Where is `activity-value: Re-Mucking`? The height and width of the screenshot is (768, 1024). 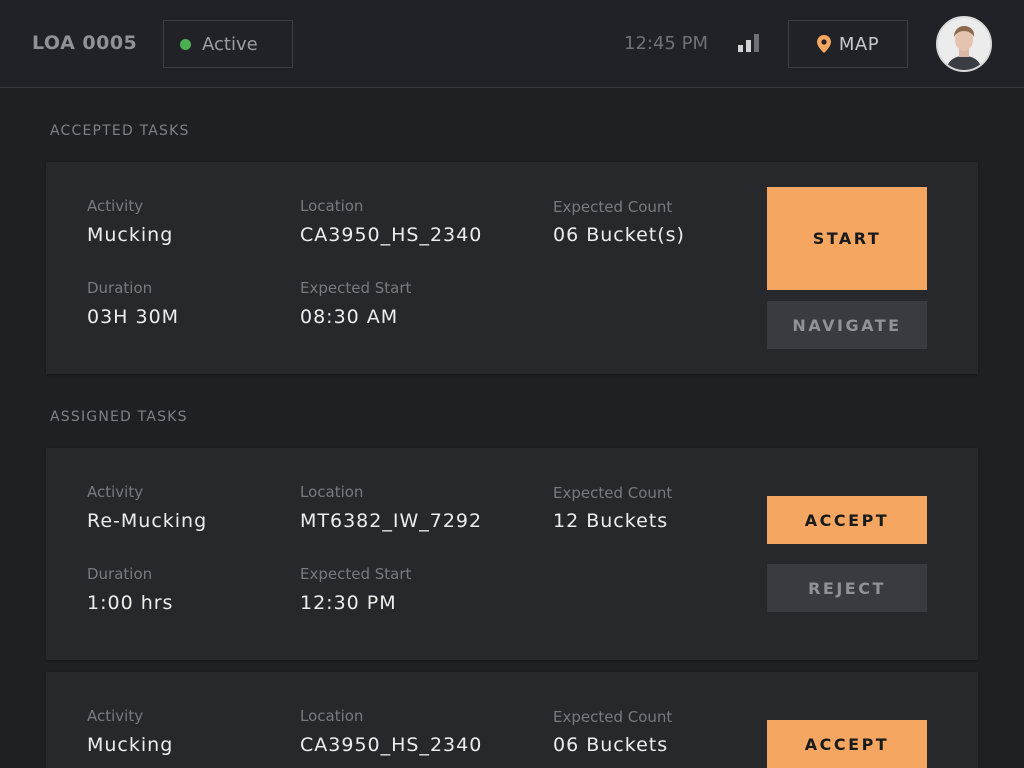 activity-value: Re-Mucking is located at coordinates (147, 521).